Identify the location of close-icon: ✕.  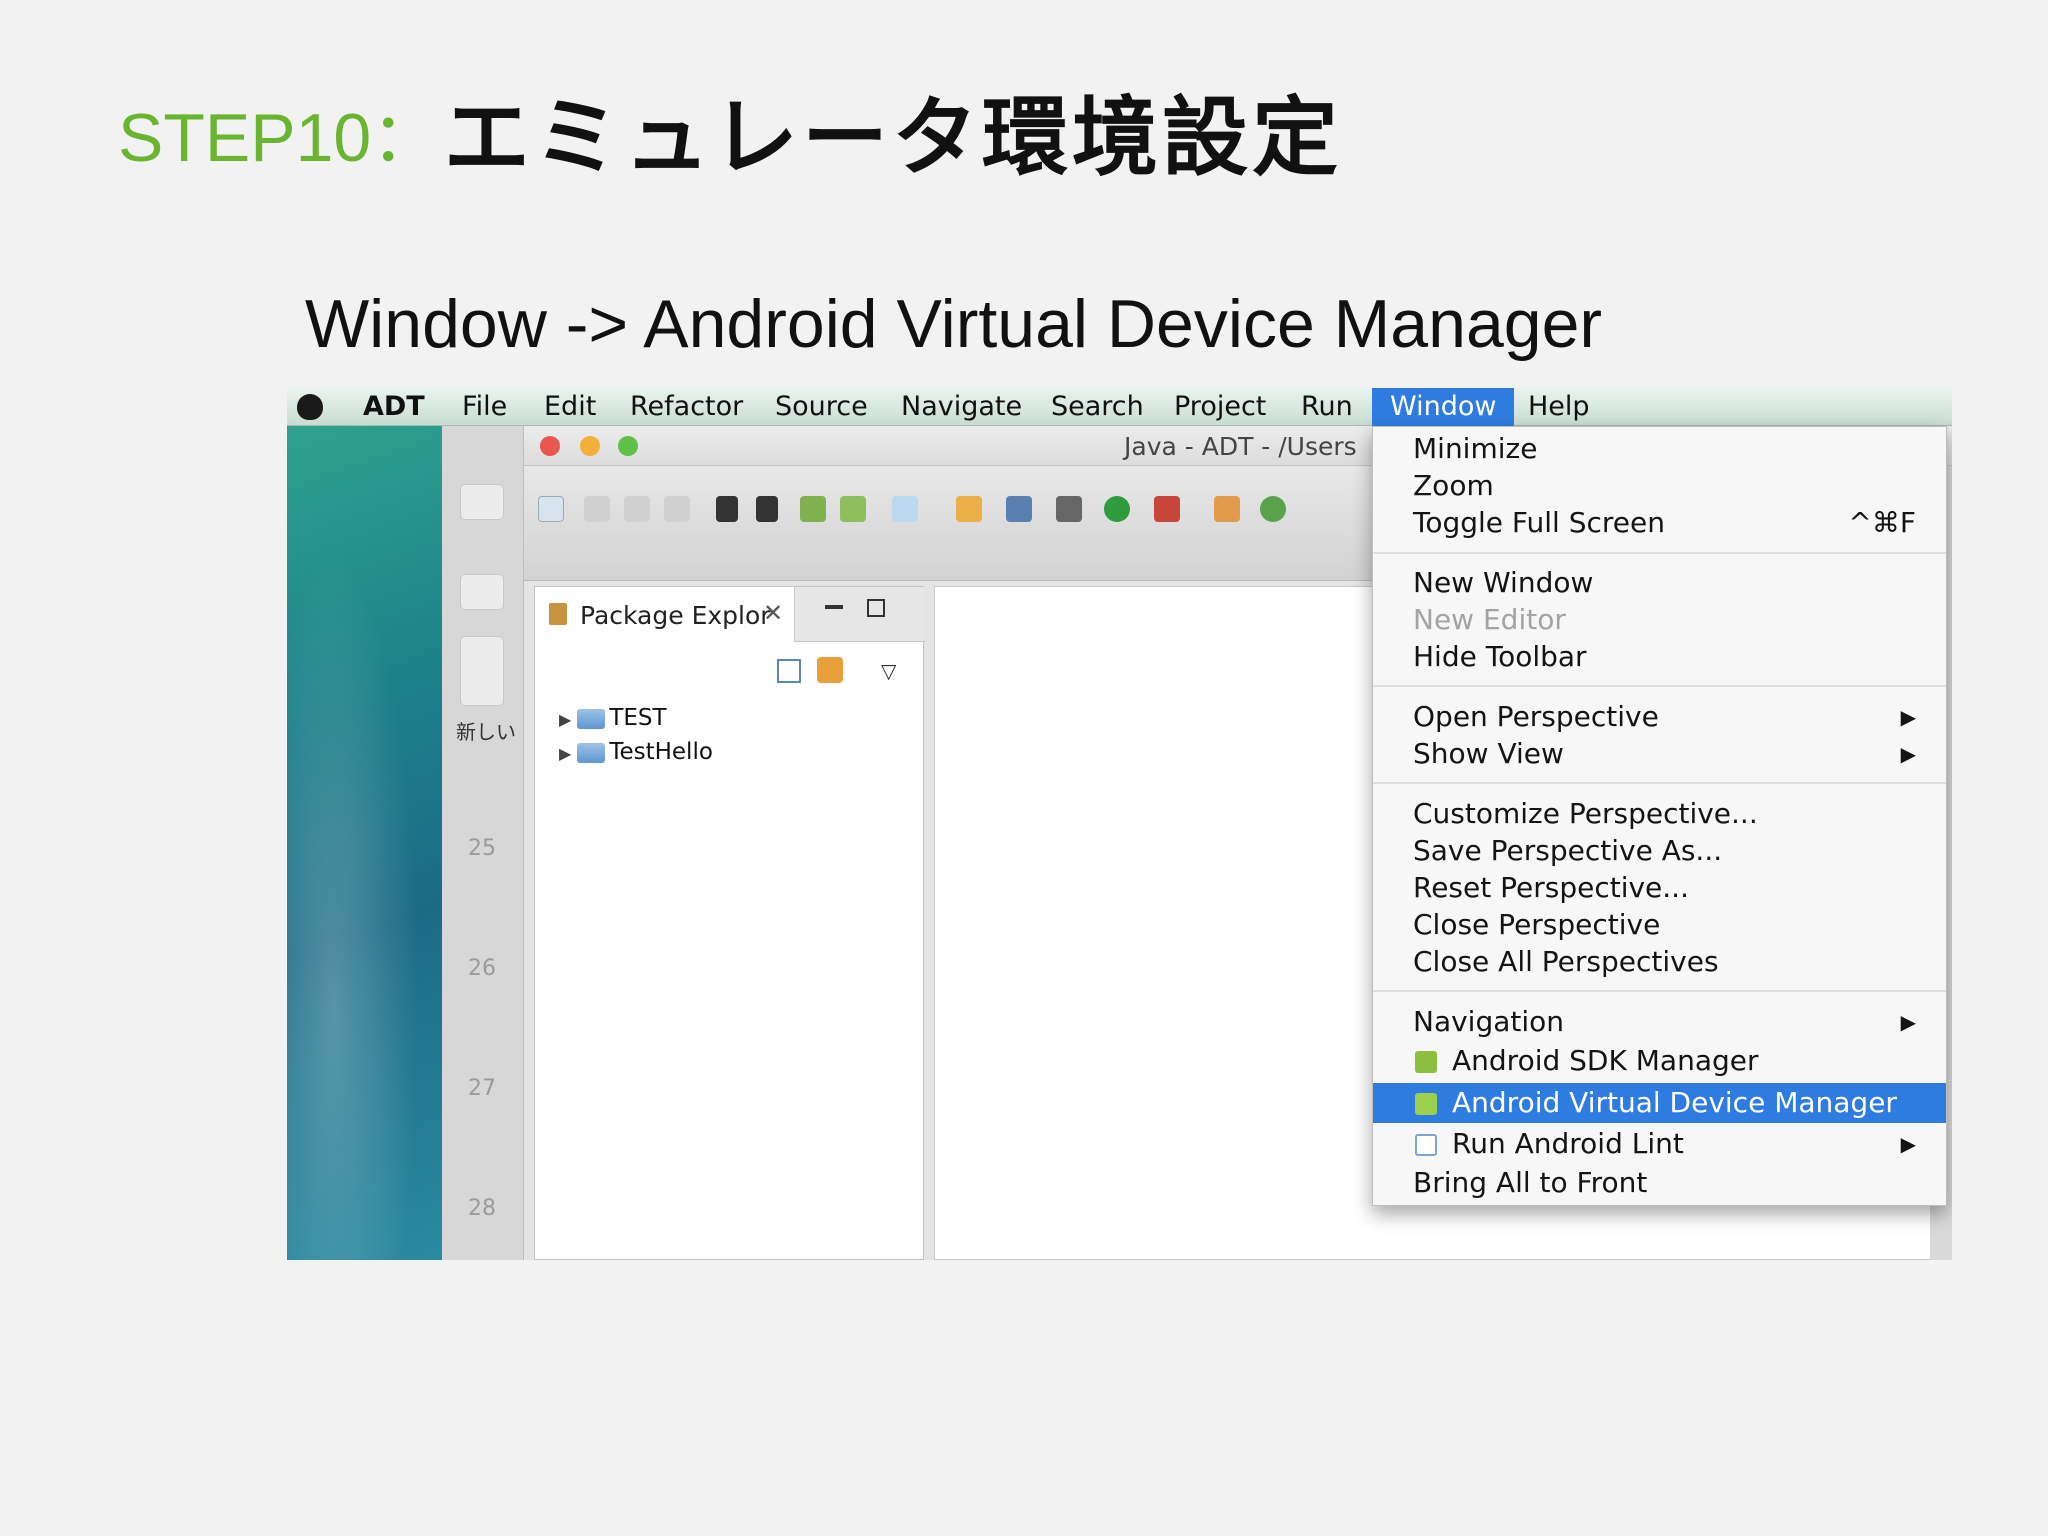
(773, 613).